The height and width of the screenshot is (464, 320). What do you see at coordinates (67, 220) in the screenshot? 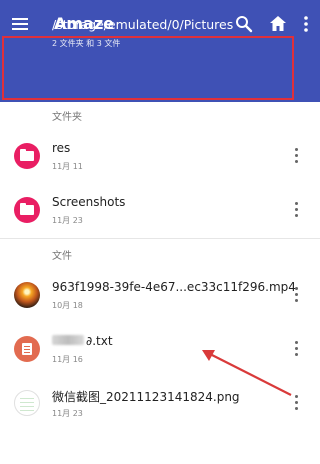
I see `folder-date: 11月 23` at bounding box center [67, 220].